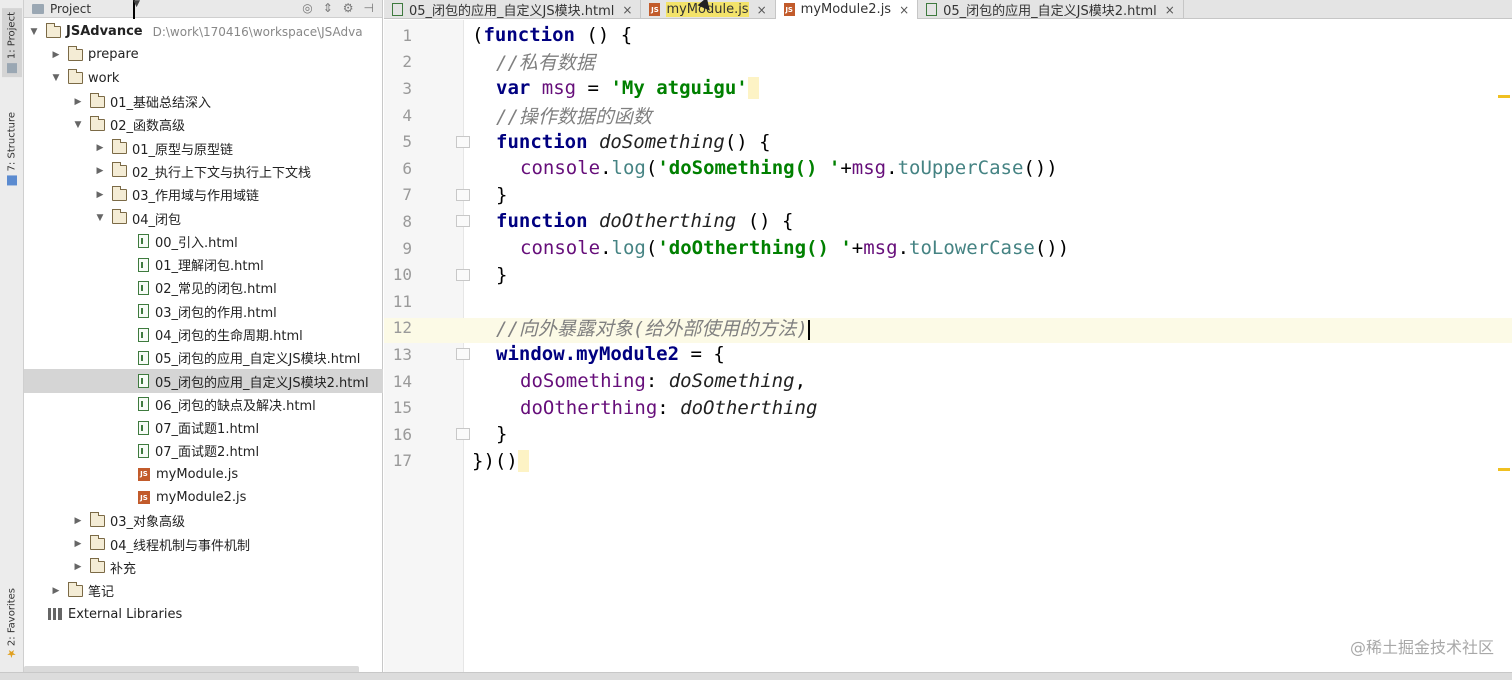 This screenshot has height=680, width=1512. Describe the element at coordinates (203, 147) in the screenshot. I see `tree-item-folder: ▶ 01_原型与原型链` at that location.